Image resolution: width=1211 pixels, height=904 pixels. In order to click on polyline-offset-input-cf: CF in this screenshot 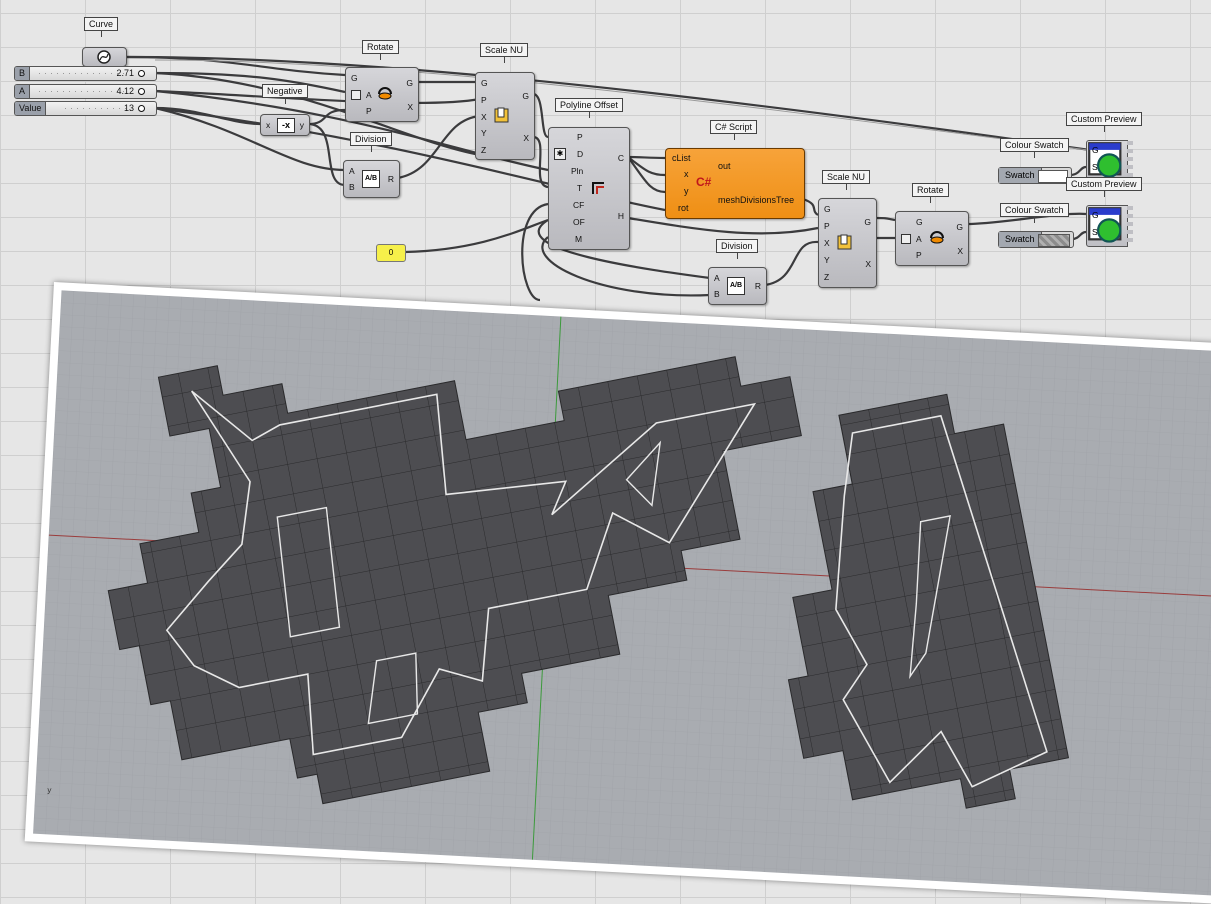, I will do `click(578, 205)`.